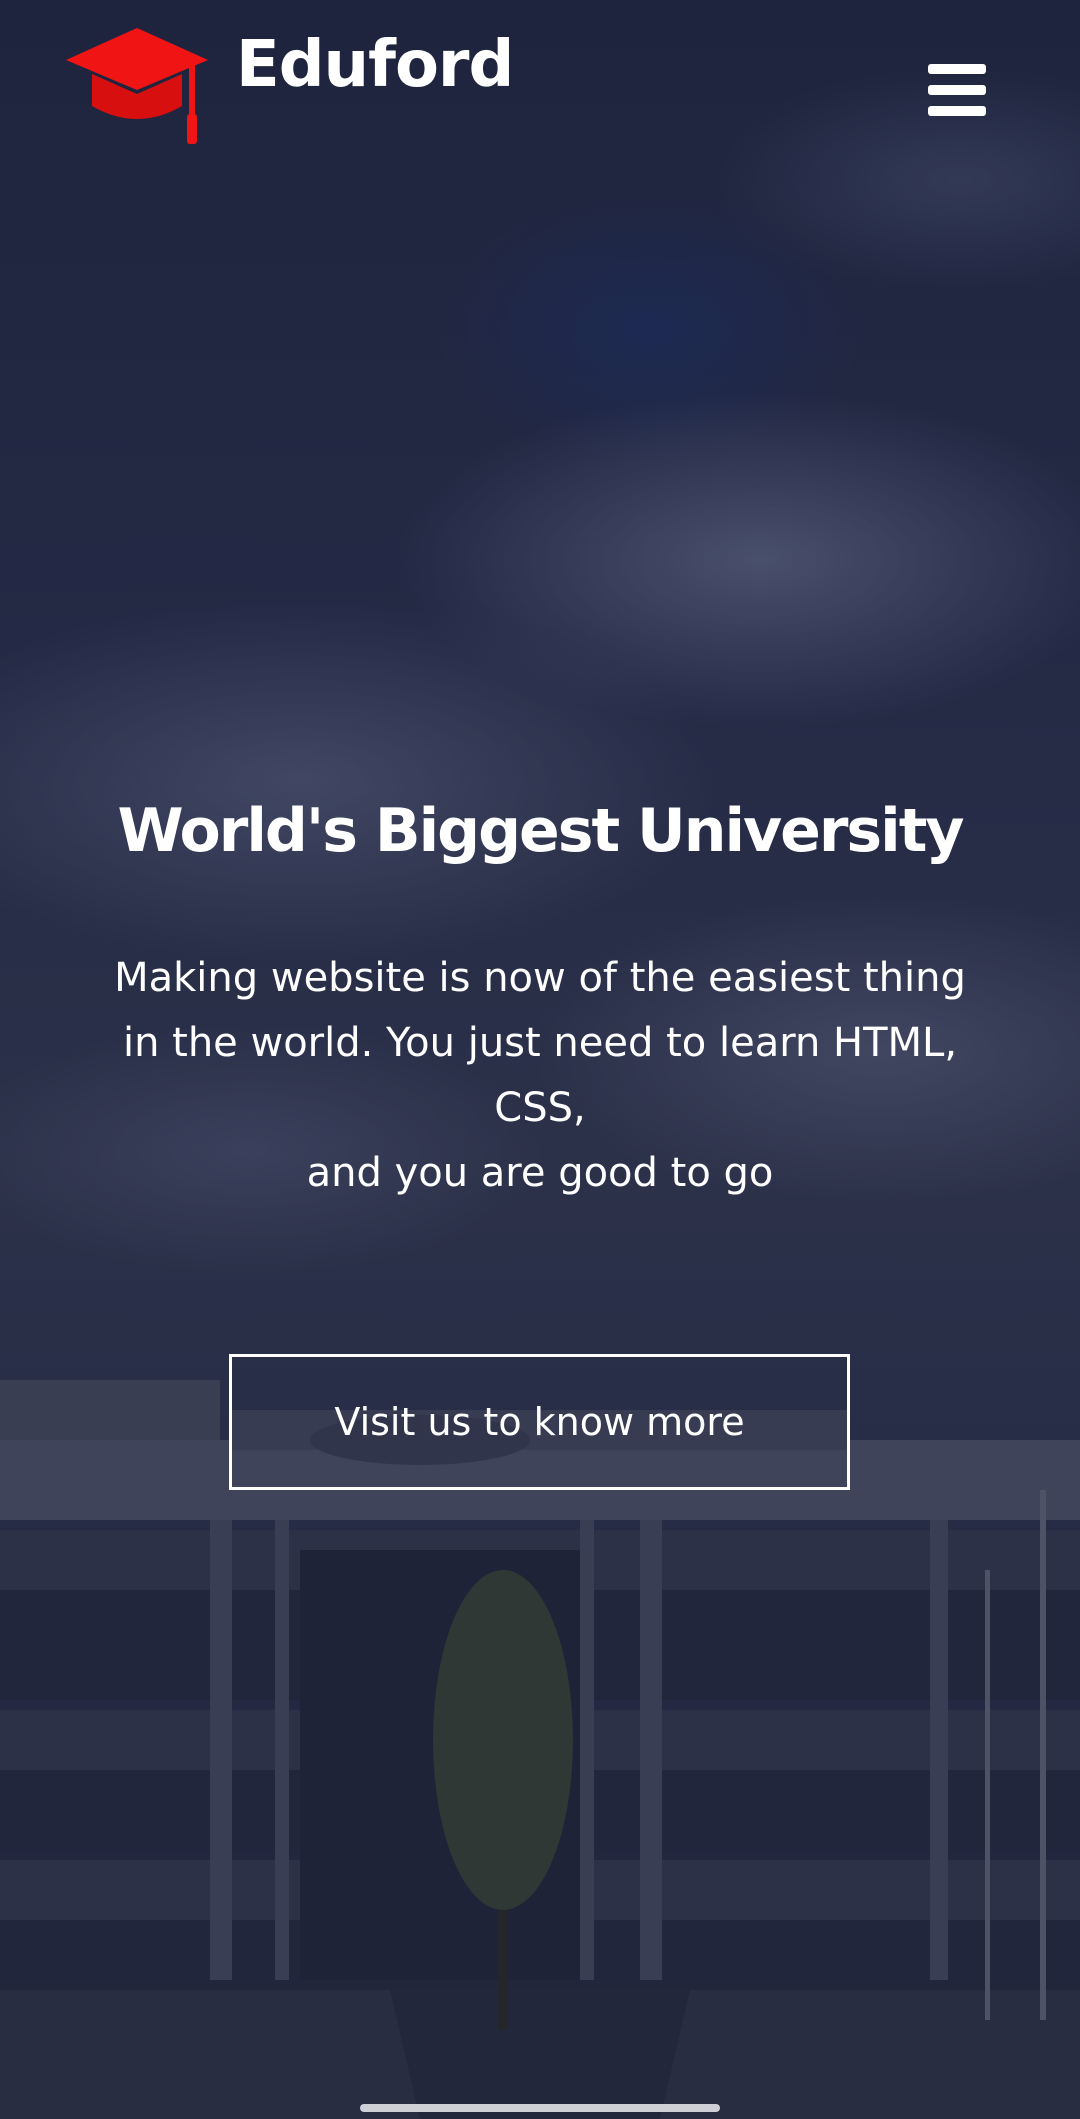 This screenshot has width=1080, height=2119. Describe the element at coordinates (540, 1173) in the screenshot. I see `hero-description-line: and you are good to go` at that location.